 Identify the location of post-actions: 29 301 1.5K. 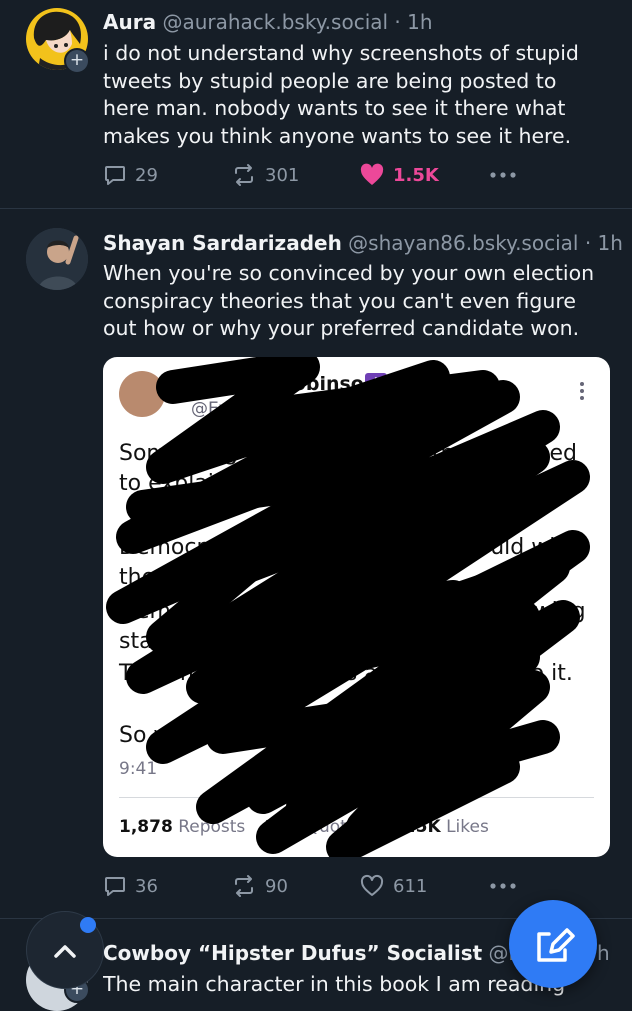
(313, 175).